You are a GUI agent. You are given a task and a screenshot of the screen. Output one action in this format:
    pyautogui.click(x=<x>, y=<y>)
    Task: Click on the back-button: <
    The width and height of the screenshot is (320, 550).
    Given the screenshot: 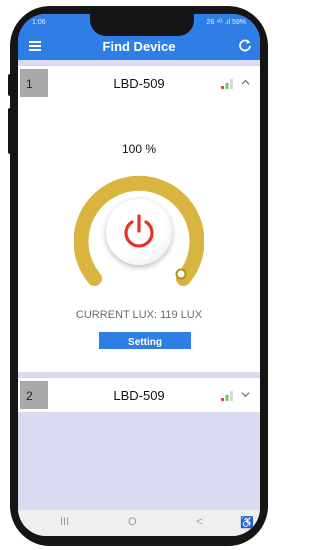 What is the action you would take?
    pyautogui.click(x=199, y=522)
    